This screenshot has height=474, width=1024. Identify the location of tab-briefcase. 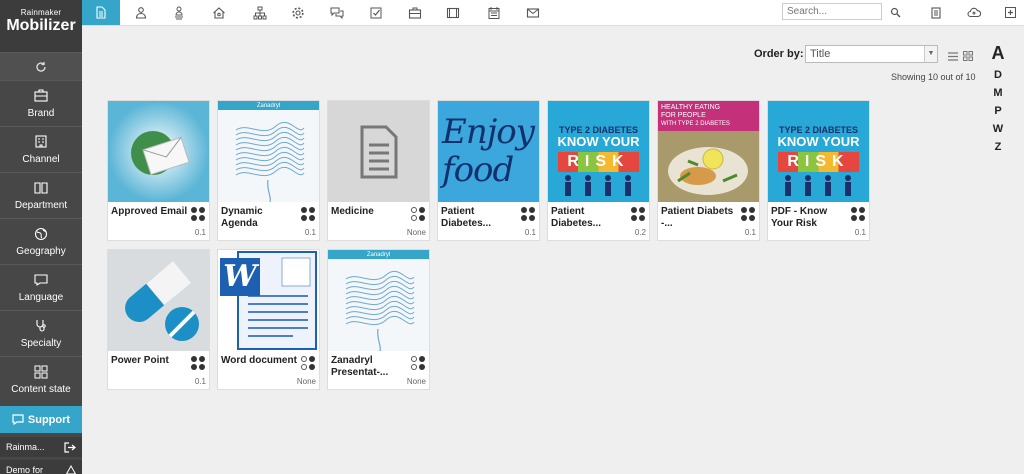
(415, 12).